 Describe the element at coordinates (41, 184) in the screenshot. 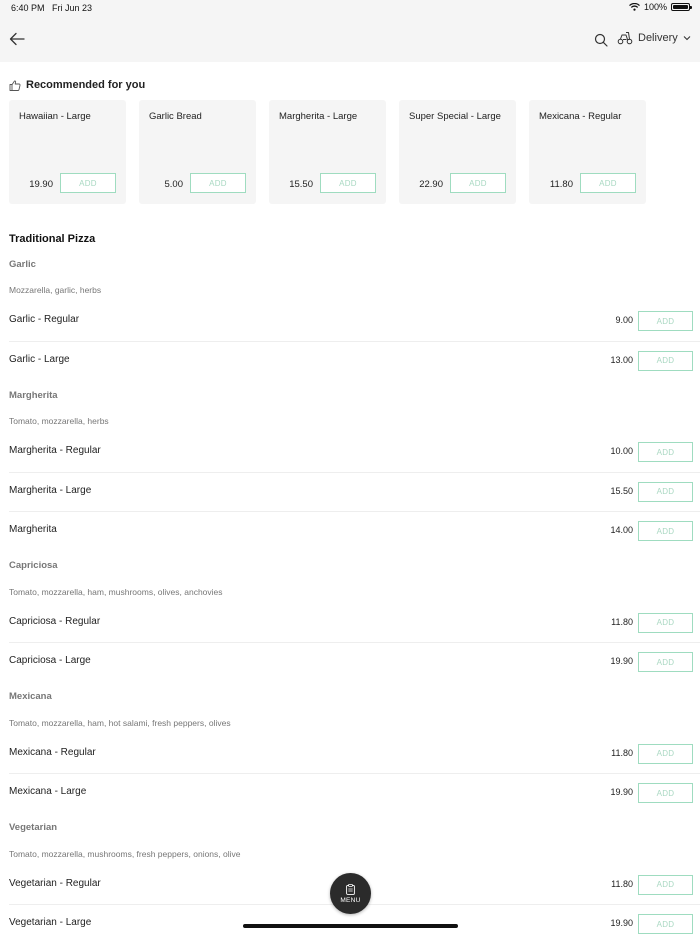

I see `recommended-item-price: 19.90` at that location.